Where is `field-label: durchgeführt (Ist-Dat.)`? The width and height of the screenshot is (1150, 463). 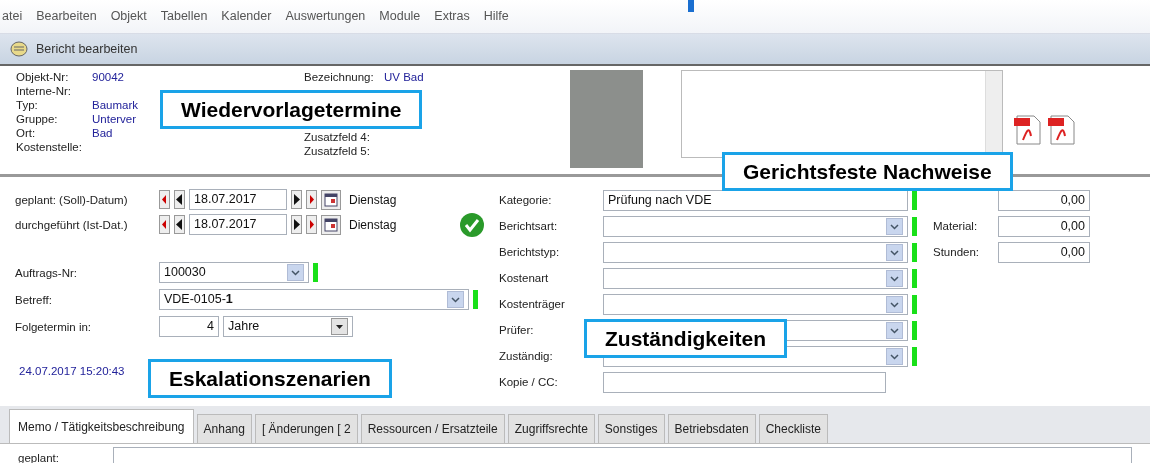
field-label: durchgeführt (Ist-Dat.) is located at coordinates (72, 224).